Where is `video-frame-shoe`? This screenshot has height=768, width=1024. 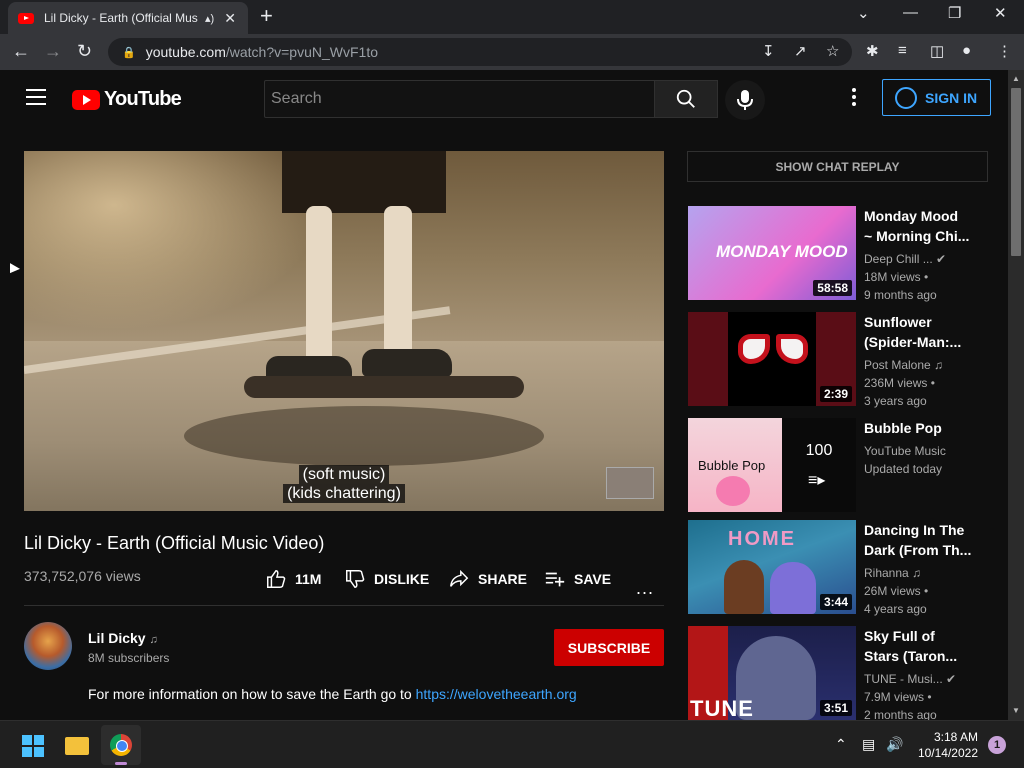 video-frame-shoe is located at coordinates (407, 363).